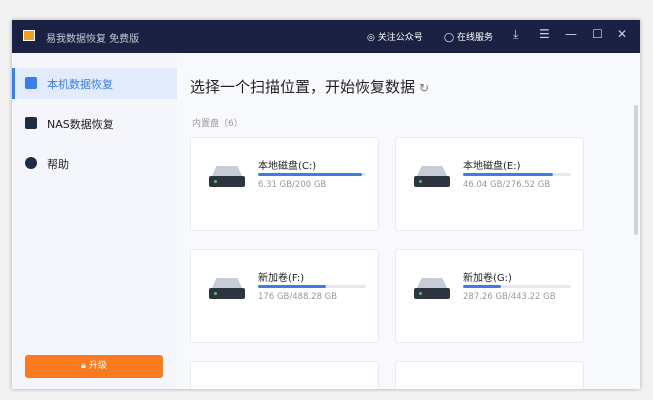  Describe the element at coordinates (31, 83) in the screenshot. I see `local-recovery-icon` at that location.